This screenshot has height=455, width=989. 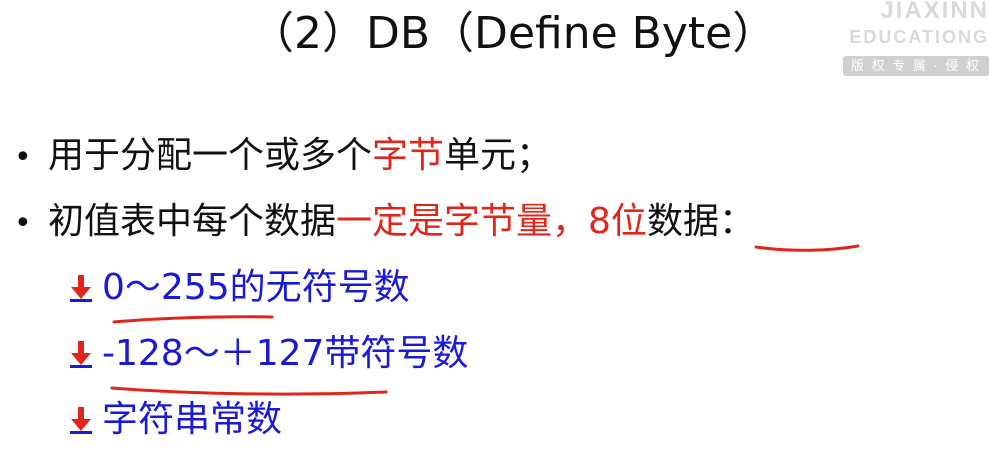 I want to click on watermark-logo: JIAXINN EDUCATIONG 版 权 专 属 · 侵 权, so click(x=914, y=42).